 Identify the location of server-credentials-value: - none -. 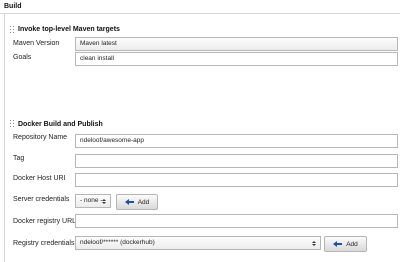
(91, 200).